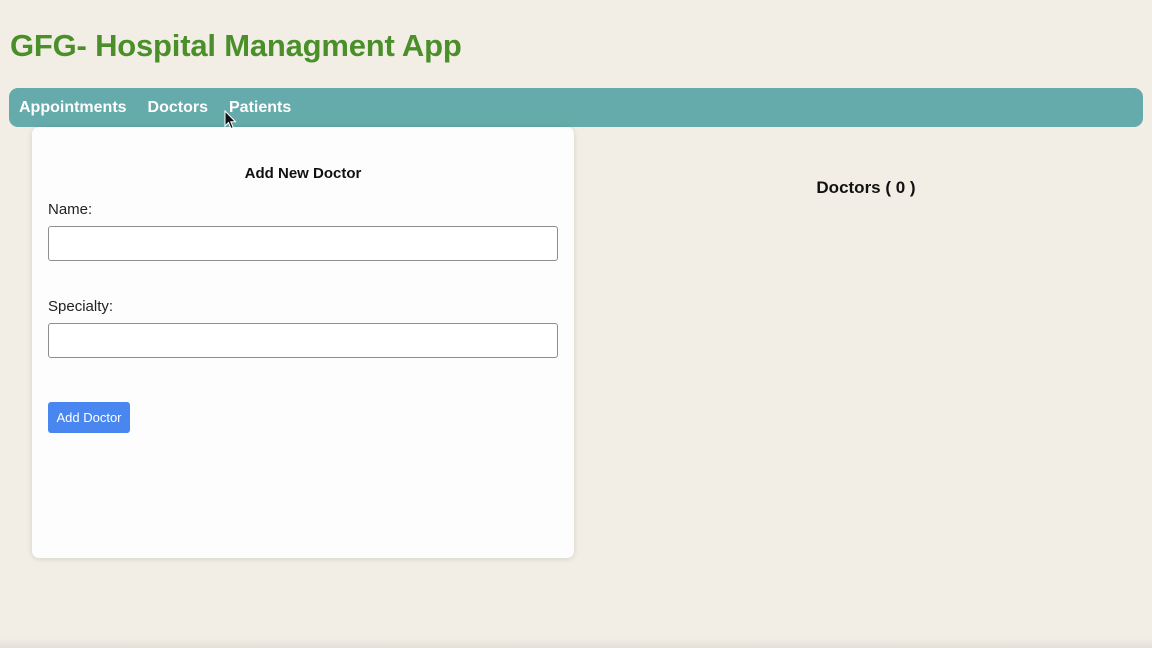 Image resolution: width=1152 pixels, height=648 pixels. I want to click on form-heading: Add New Doctor, so click(303, 173).